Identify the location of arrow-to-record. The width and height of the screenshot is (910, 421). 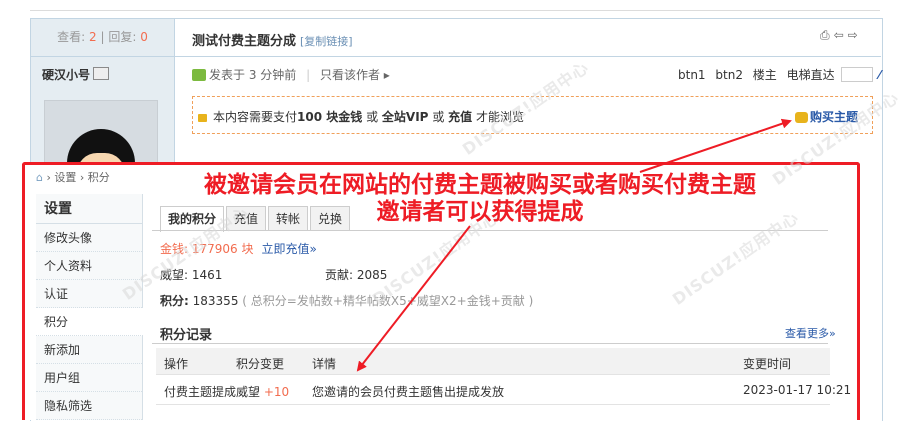
(413, 298).